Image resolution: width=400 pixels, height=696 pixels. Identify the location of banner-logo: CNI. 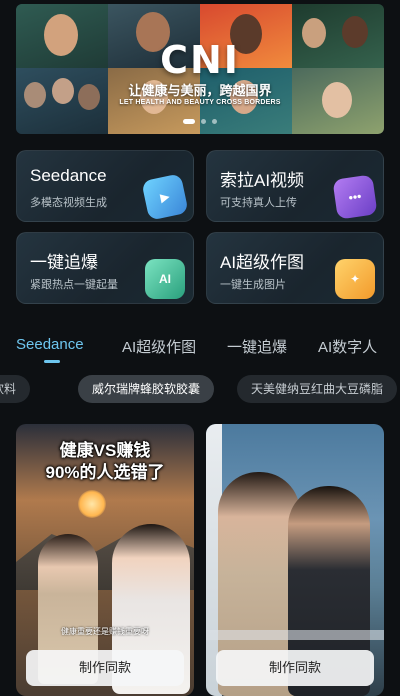
(200, 60).